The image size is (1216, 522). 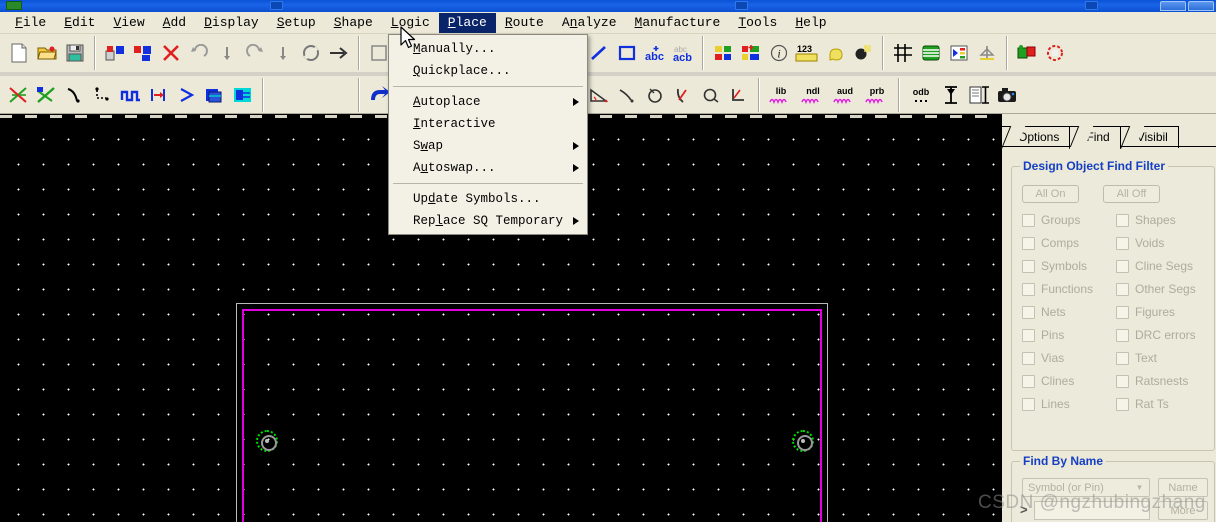 What do you see at coordinates (296, 23) in the screenshot?
I see `menu-setup: Setup` at bounding box center [296, 23].